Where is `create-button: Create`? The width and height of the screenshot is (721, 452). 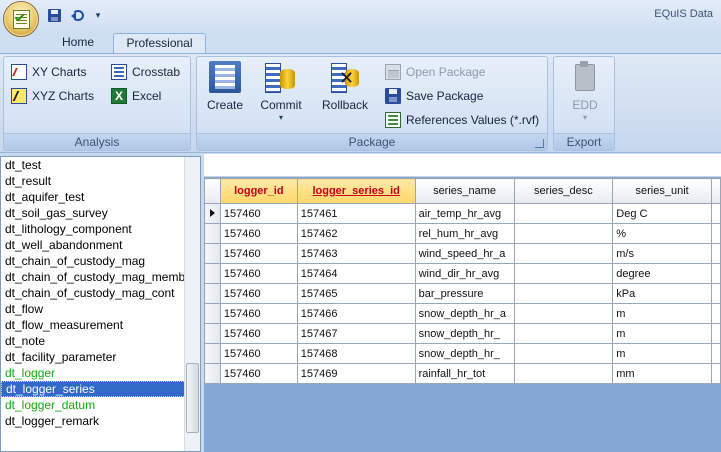
create-button: Create is located at coordinates (225, 97).